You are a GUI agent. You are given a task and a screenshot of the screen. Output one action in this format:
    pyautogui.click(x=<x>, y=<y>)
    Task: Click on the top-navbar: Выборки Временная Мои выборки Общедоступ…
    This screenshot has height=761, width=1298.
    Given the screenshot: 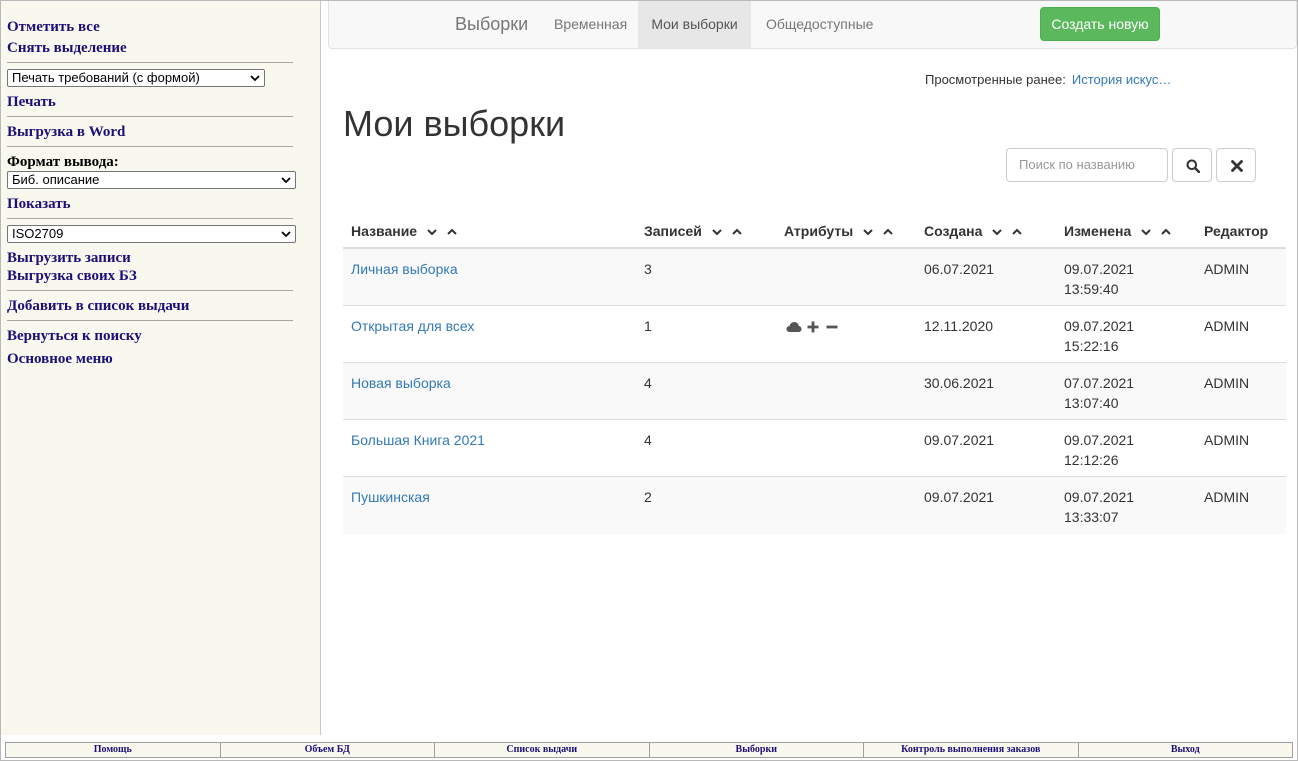 What is the action you would take?
    pyautogui.click(x=812, y=25)
    